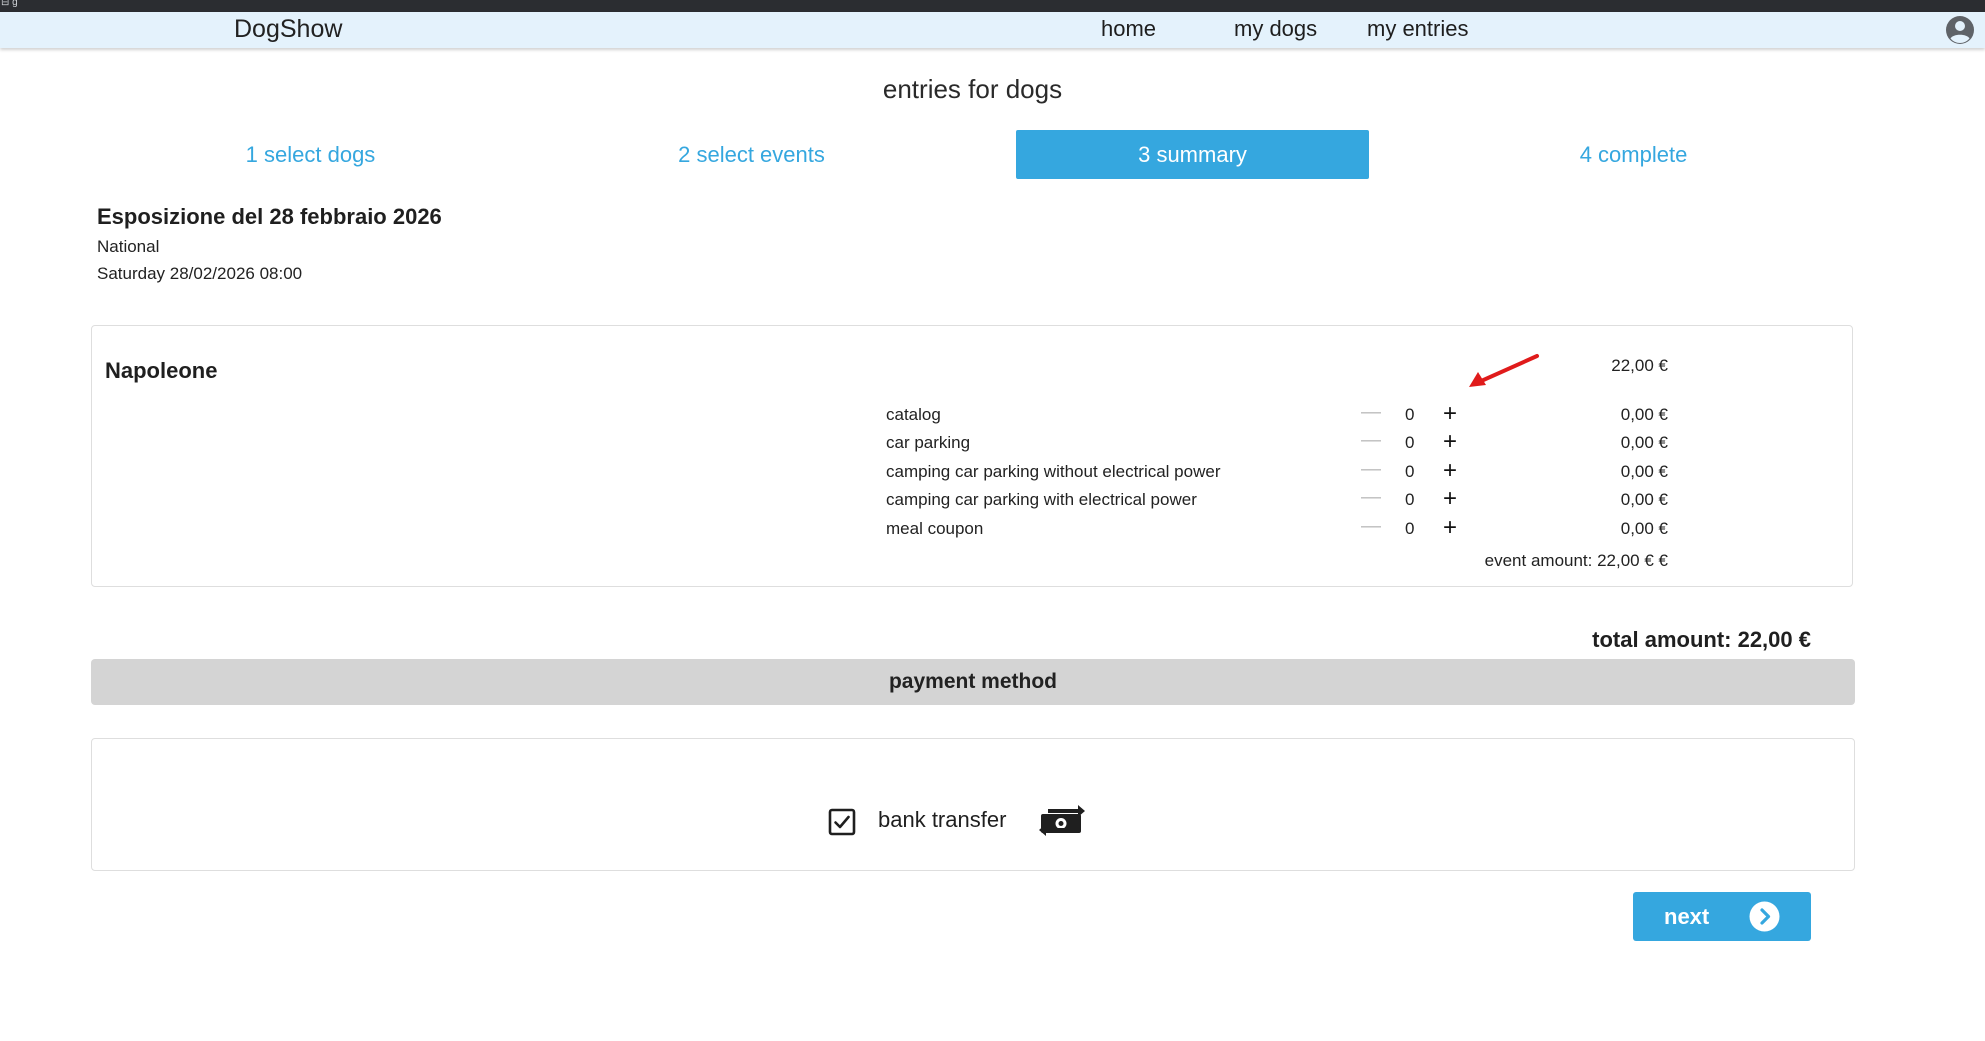 This screenshot has width=1985, height=1041. What do you see at coordinates (128, 246) in the screenshot?
I see `event-type: National` at bounding box center [128, 246].